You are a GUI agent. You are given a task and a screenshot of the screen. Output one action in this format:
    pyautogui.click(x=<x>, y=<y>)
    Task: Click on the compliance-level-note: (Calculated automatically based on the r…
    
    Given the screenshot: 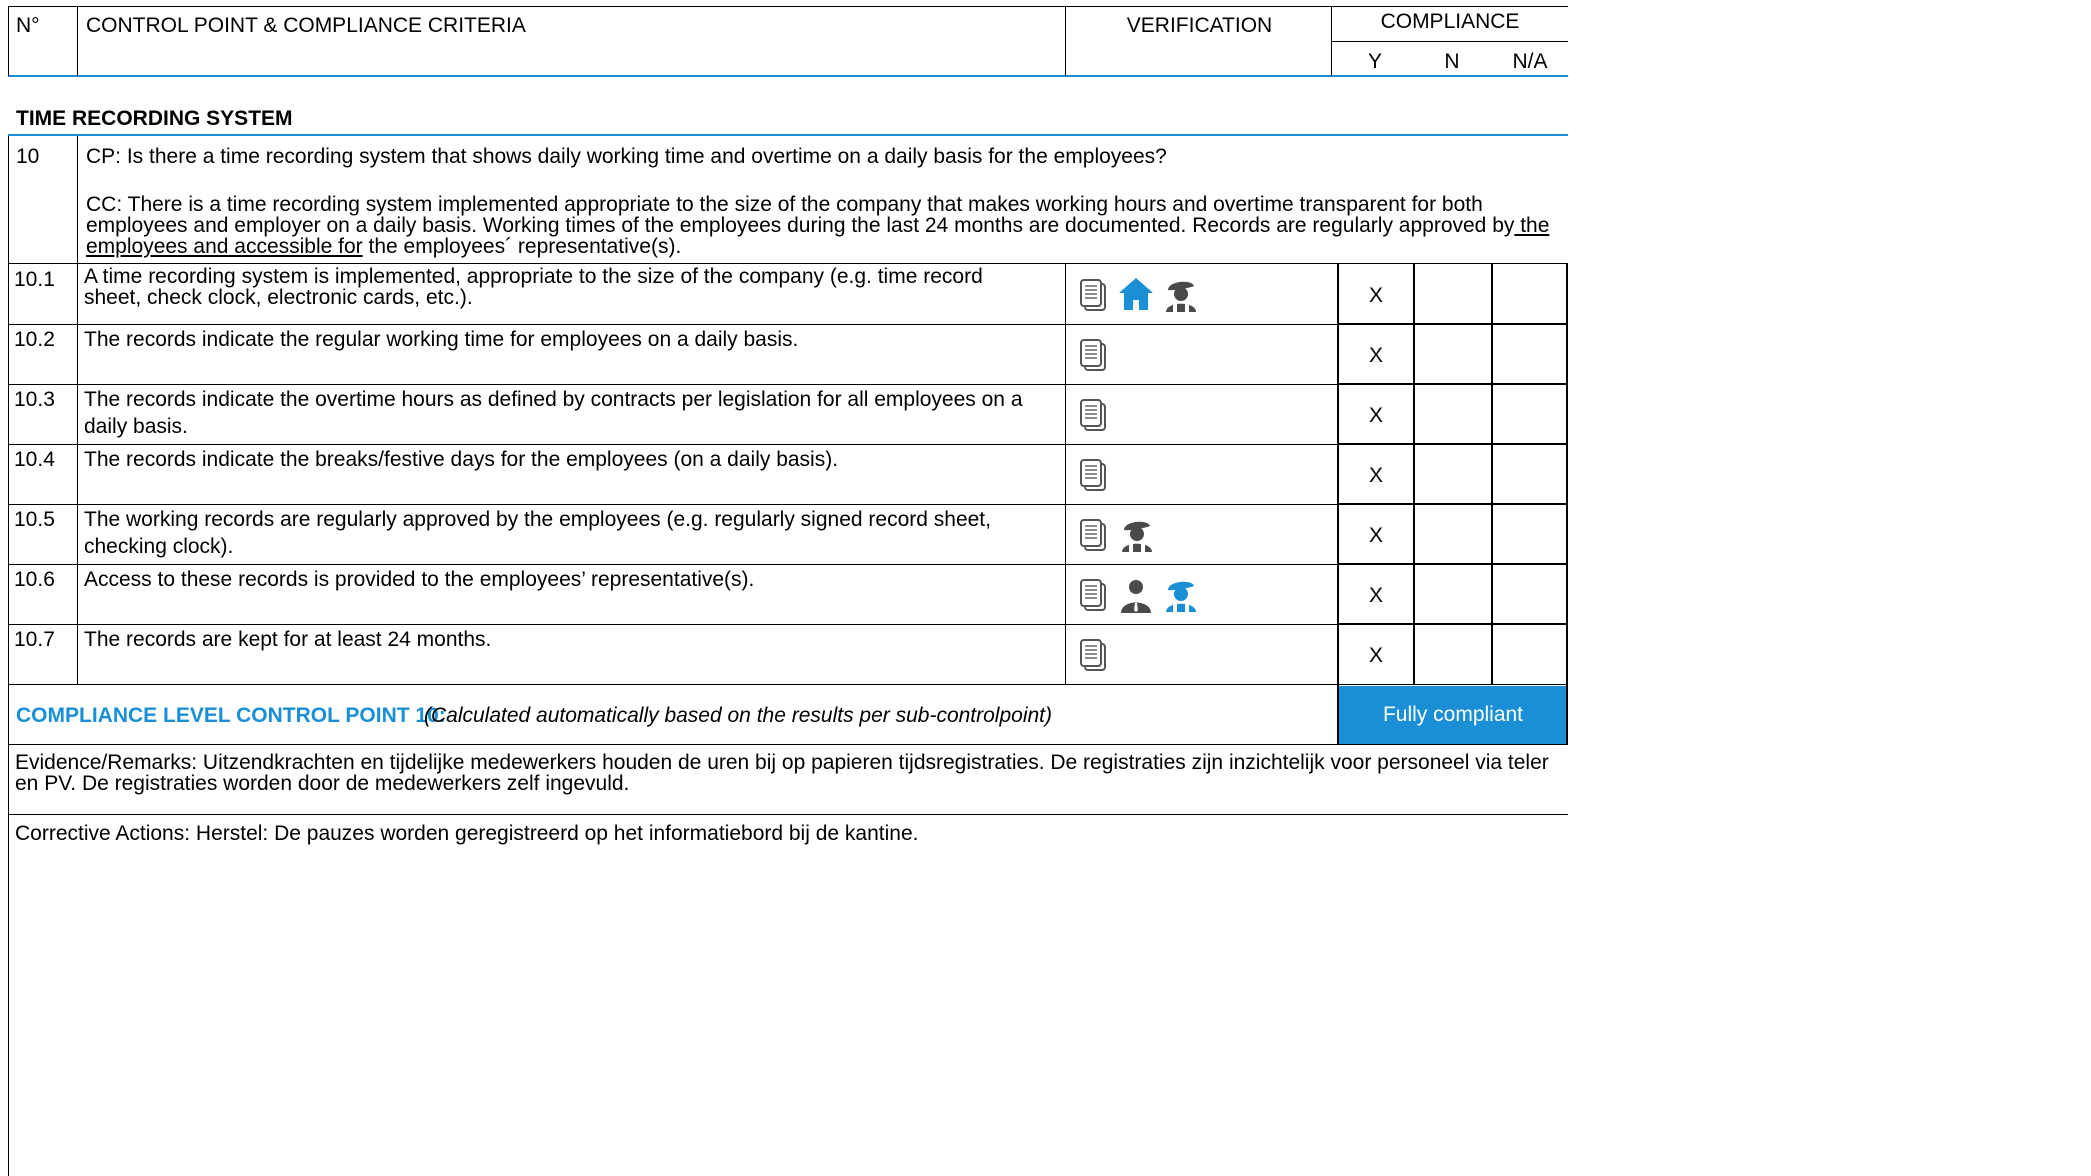 What is the action you would take?
    pyautogui.click(x=738, y=715)
    